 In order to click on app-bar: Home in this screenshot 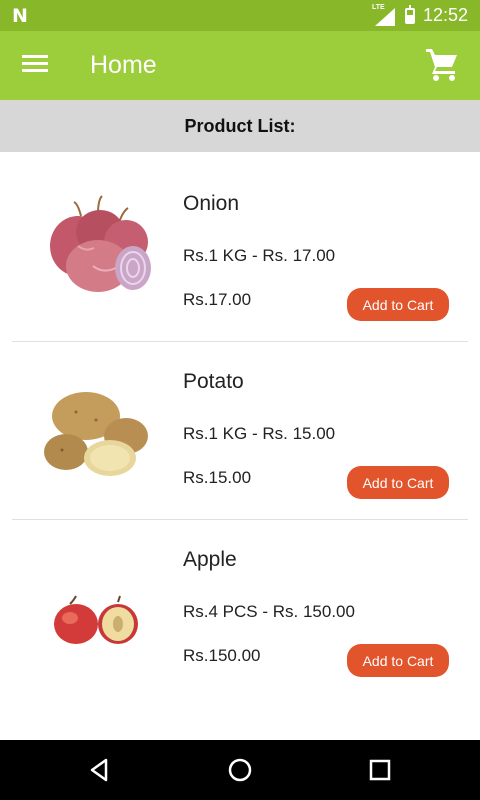, I will do `click(240, 65)`.